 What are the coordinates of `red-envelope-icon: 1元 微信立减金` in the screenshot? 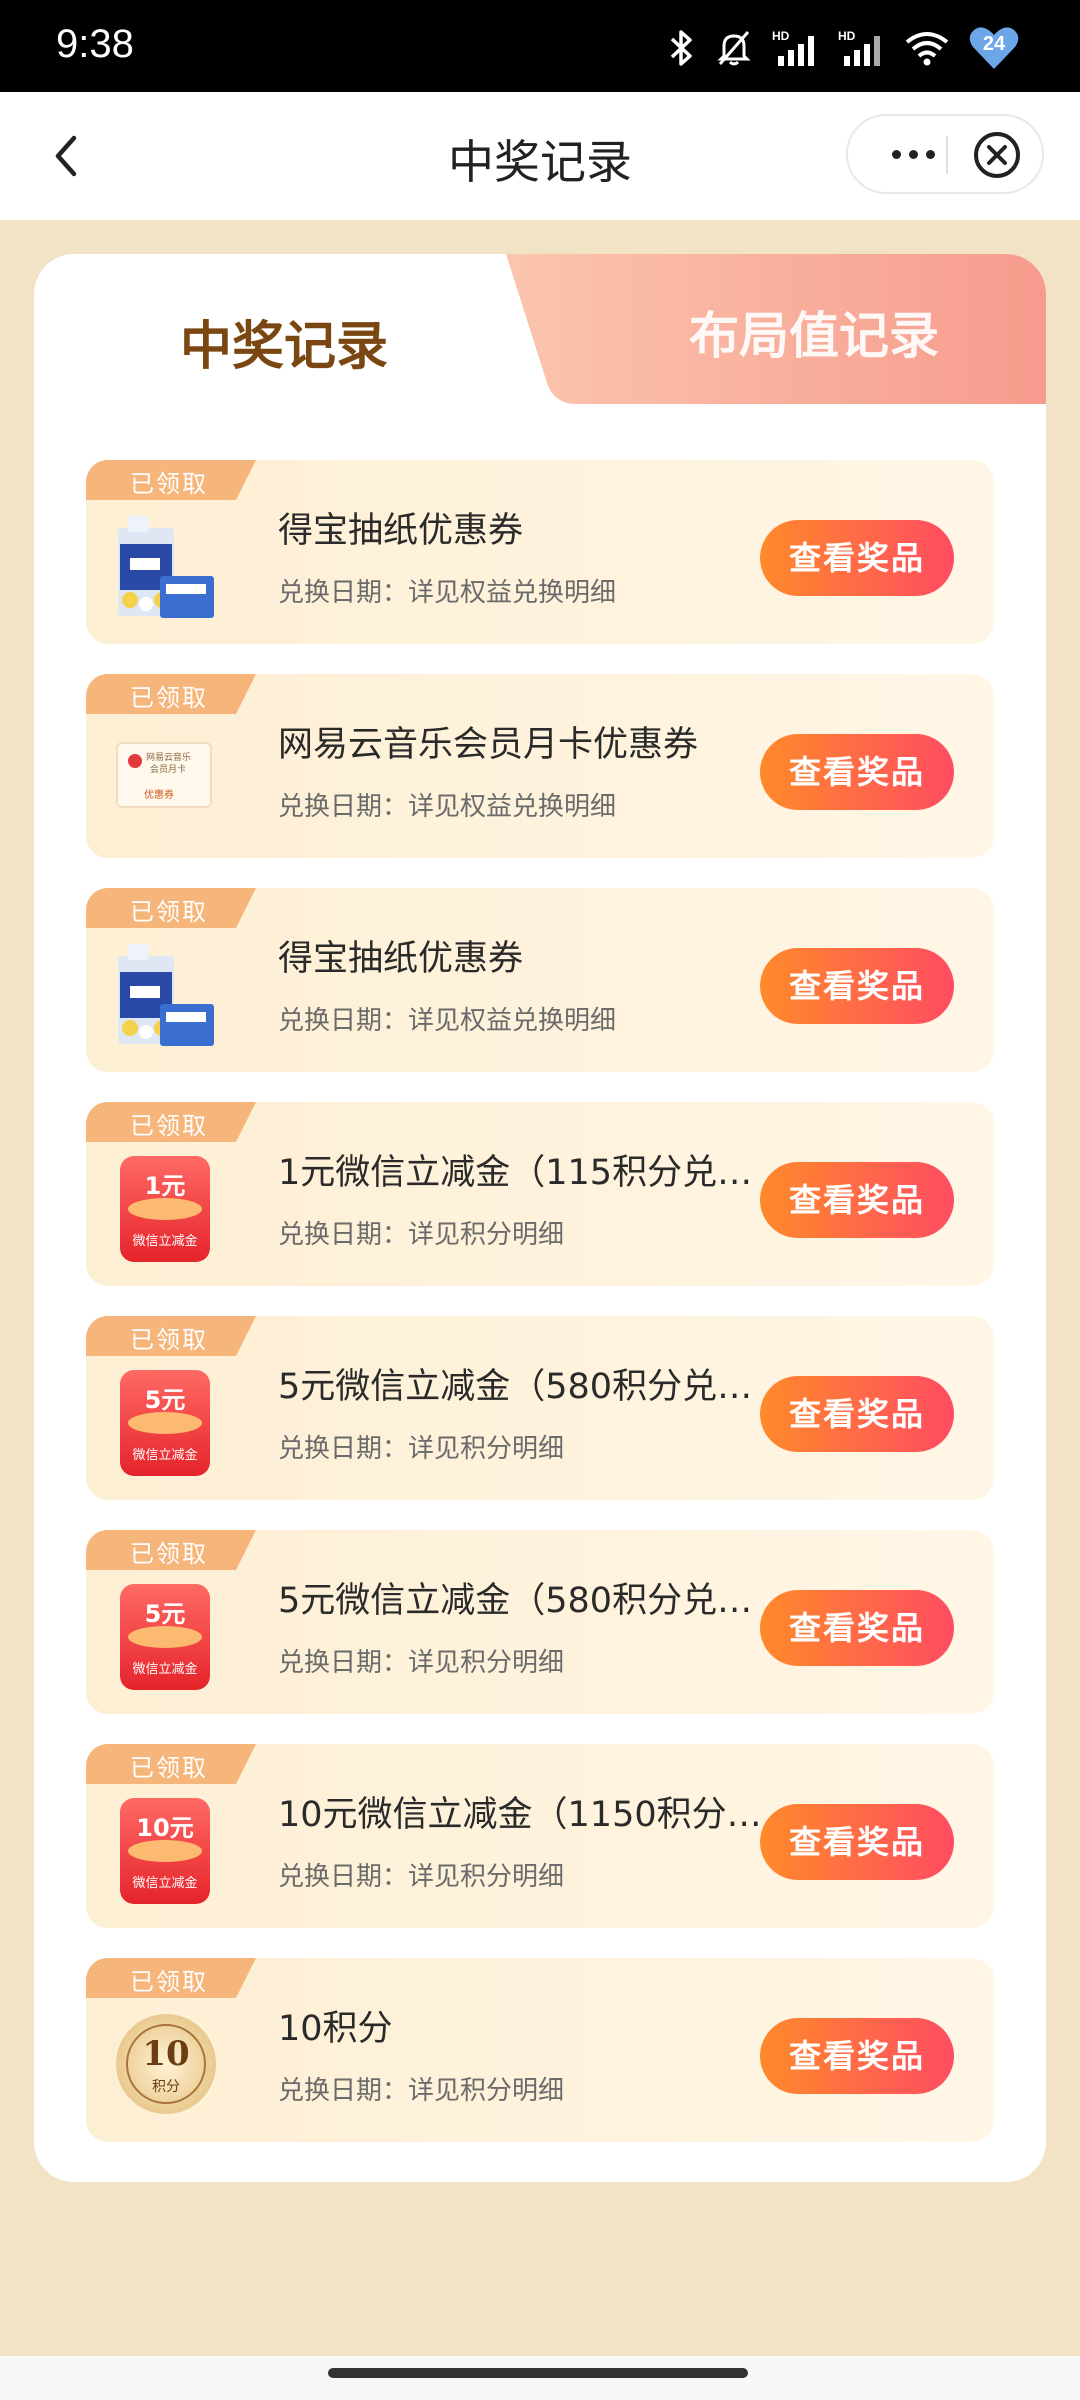 It's located at (165, 1209).